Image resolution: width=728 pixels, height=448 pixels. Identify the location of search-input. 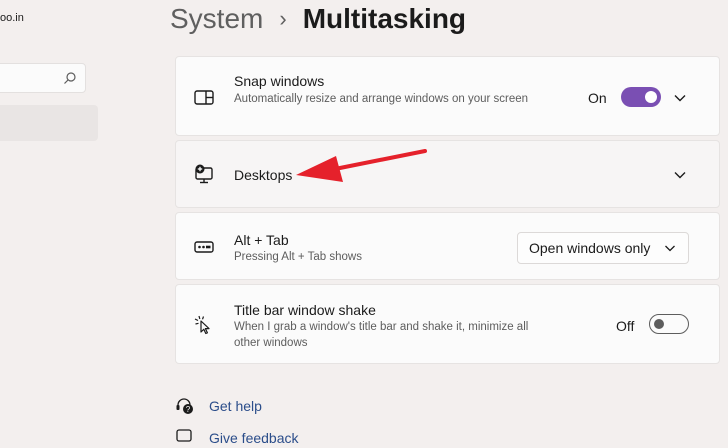
(43, 78).